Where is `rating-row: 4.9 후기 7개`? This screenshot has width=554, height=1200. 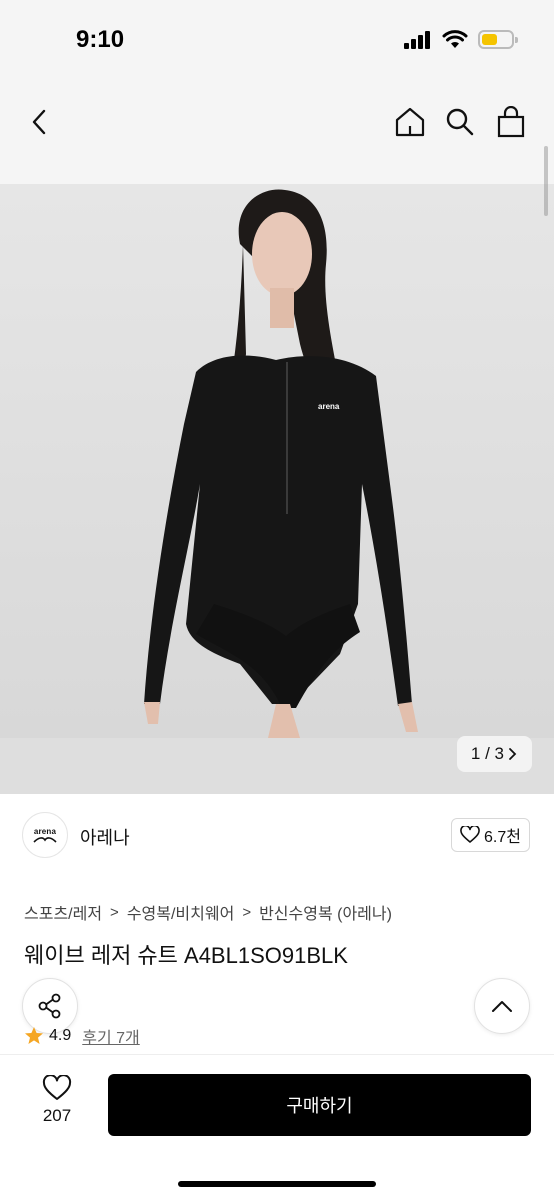 rating-row: 4.9 후기 7개 is located at coordinates (82, 1036).